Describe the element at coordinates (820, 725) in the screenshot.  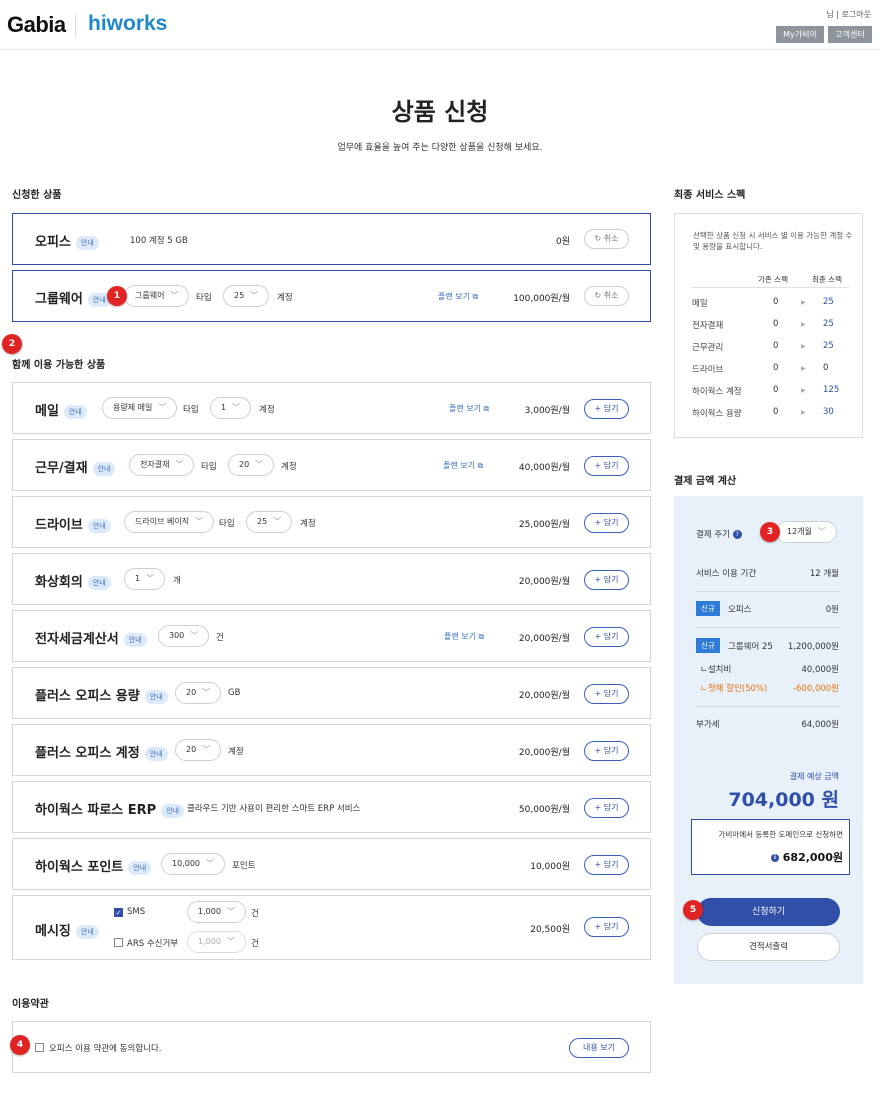
I see `vat-value: 64,000원` at that location.